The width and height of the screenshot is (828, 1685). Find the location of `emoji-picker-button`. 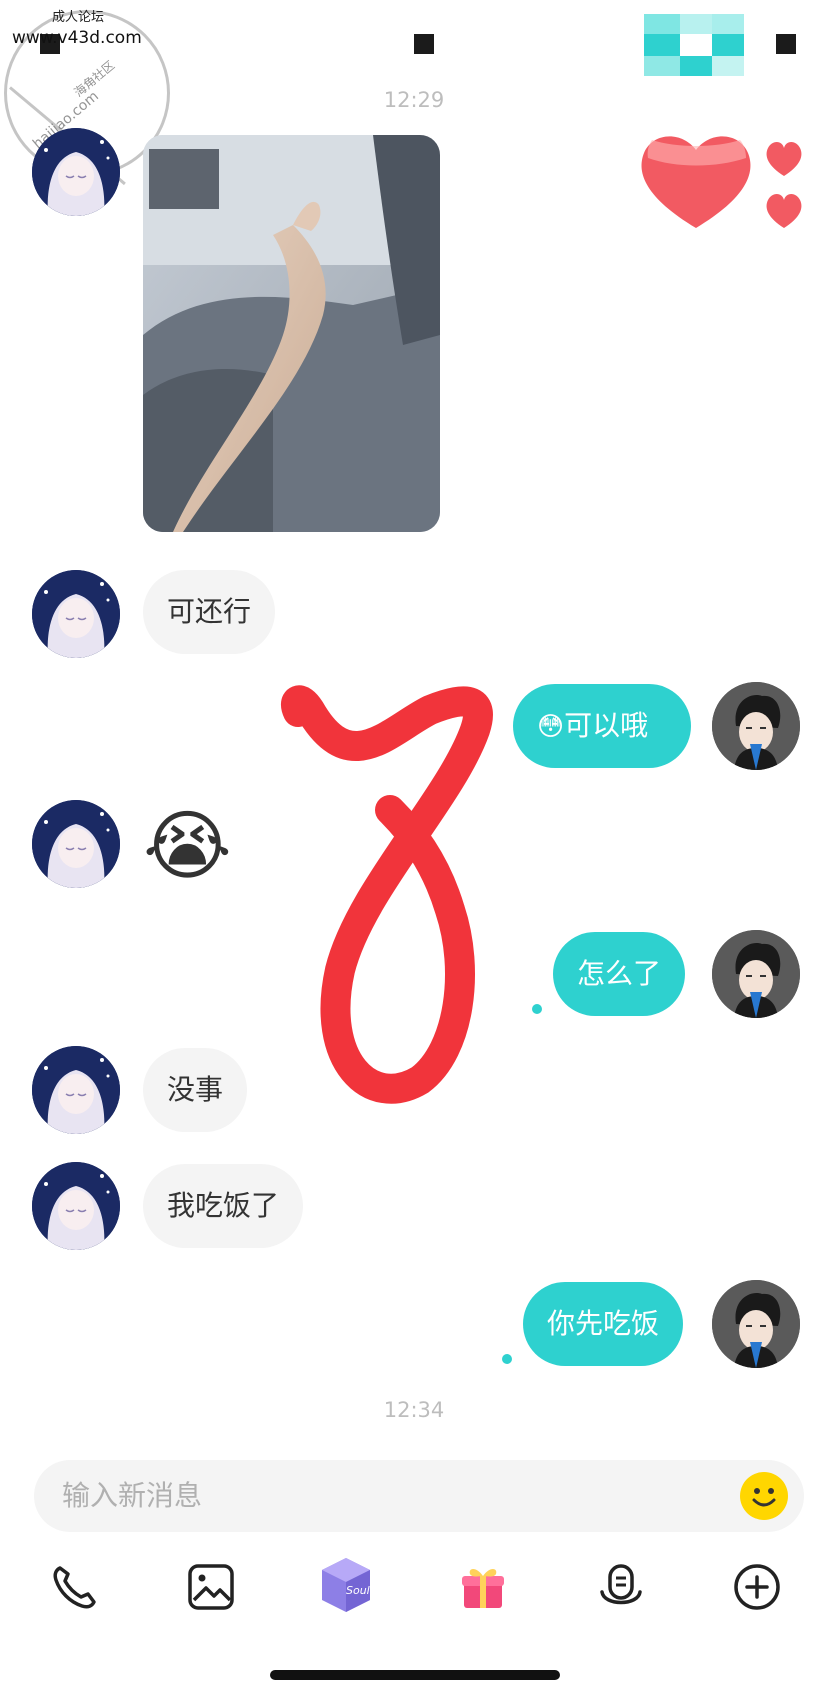

emoji-picker-button is located at coordinates (764, 1496).